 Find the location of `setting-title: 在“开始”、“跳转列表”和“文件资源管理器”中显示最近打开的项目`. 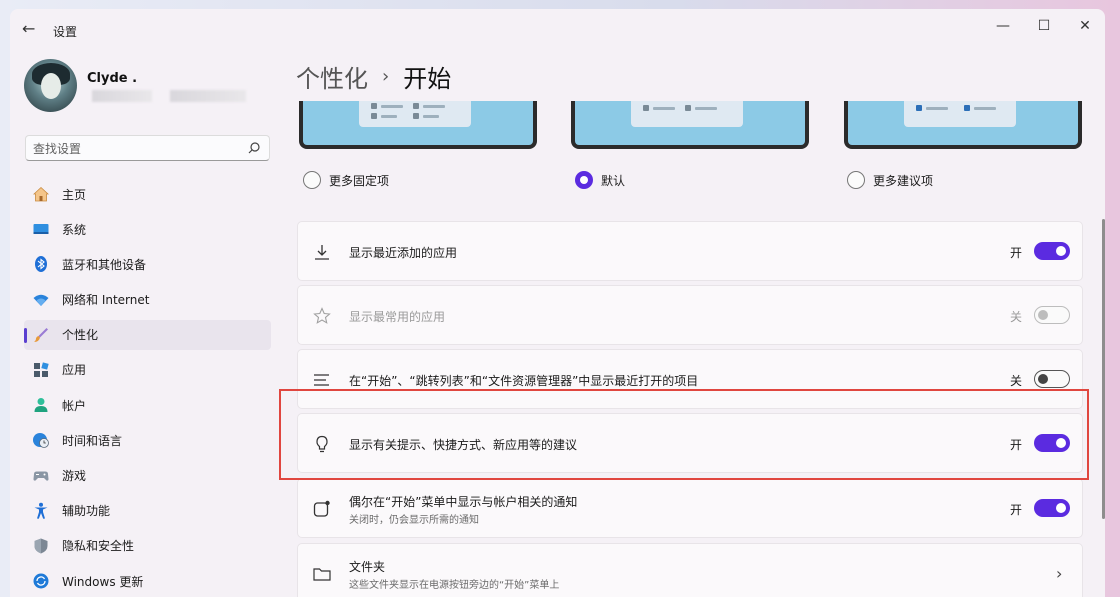

setting-title: 在“开始”、“跳转列表”和“文件资源管理器”中显示最近打开的项目 is located at coordinates (524, 381).